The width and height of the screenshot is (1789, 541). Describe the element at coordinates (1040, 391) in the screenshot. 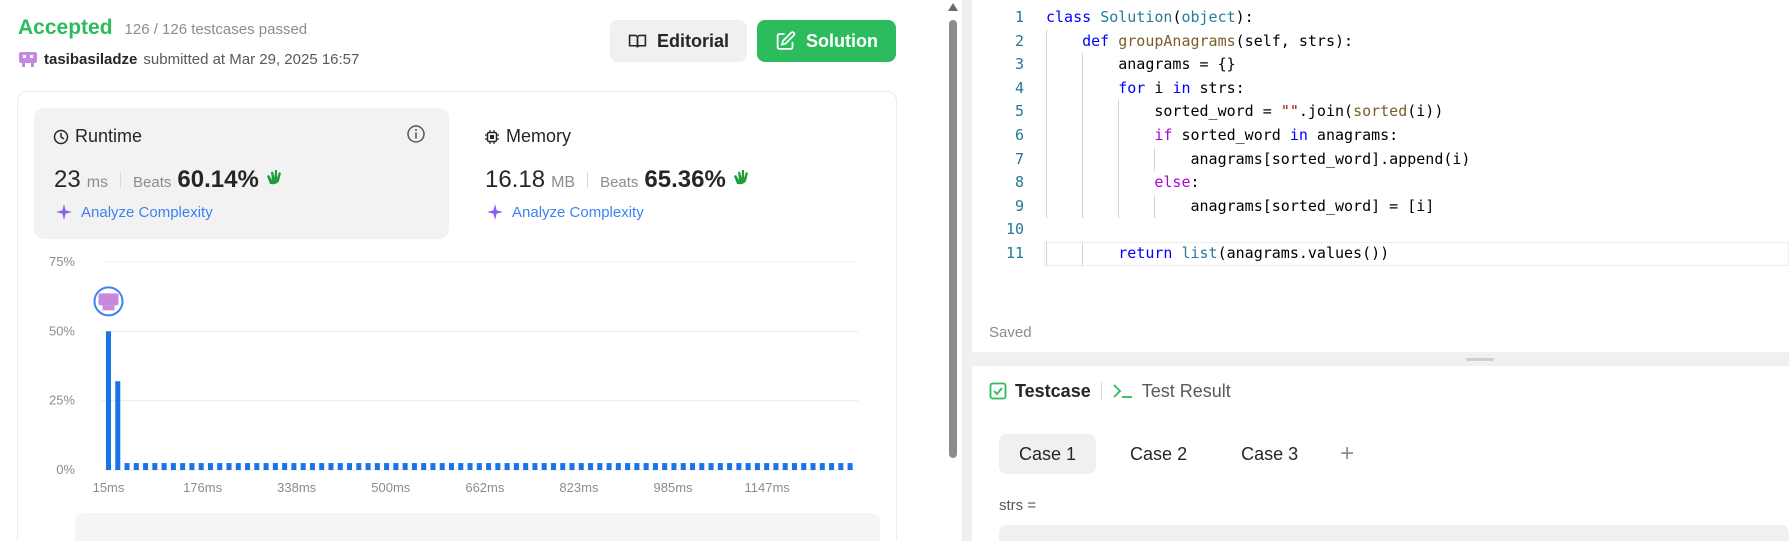

I see `tab-testcase: Testcase` at that location.